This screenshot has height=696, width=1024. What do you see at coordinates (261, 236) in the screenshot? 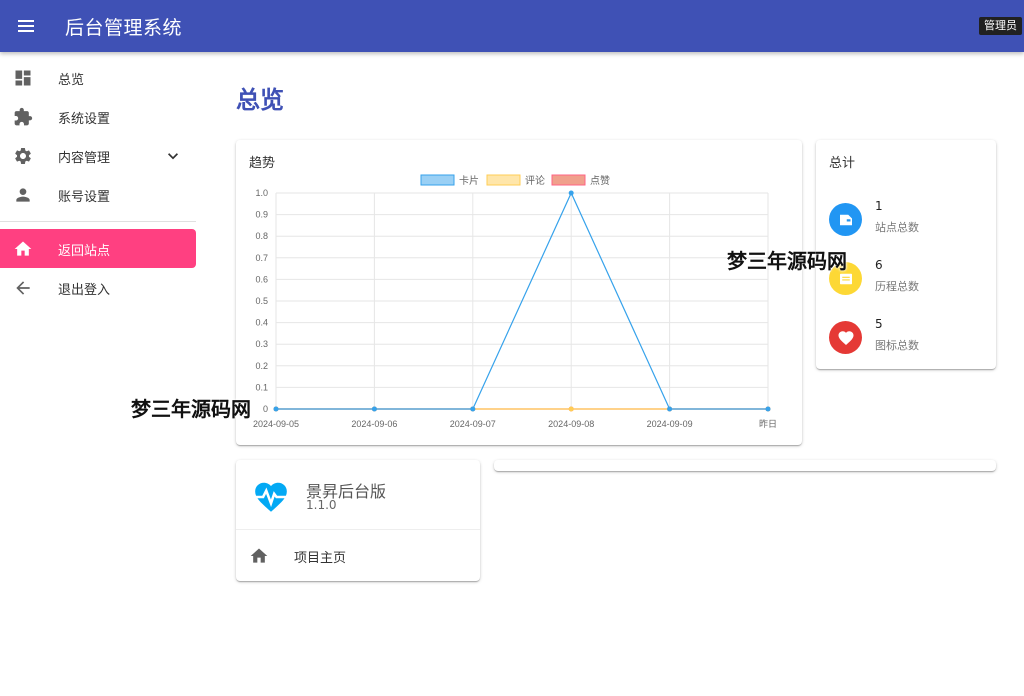
I see `y-tick-label: 0.8` at bounding box center [261, 236].